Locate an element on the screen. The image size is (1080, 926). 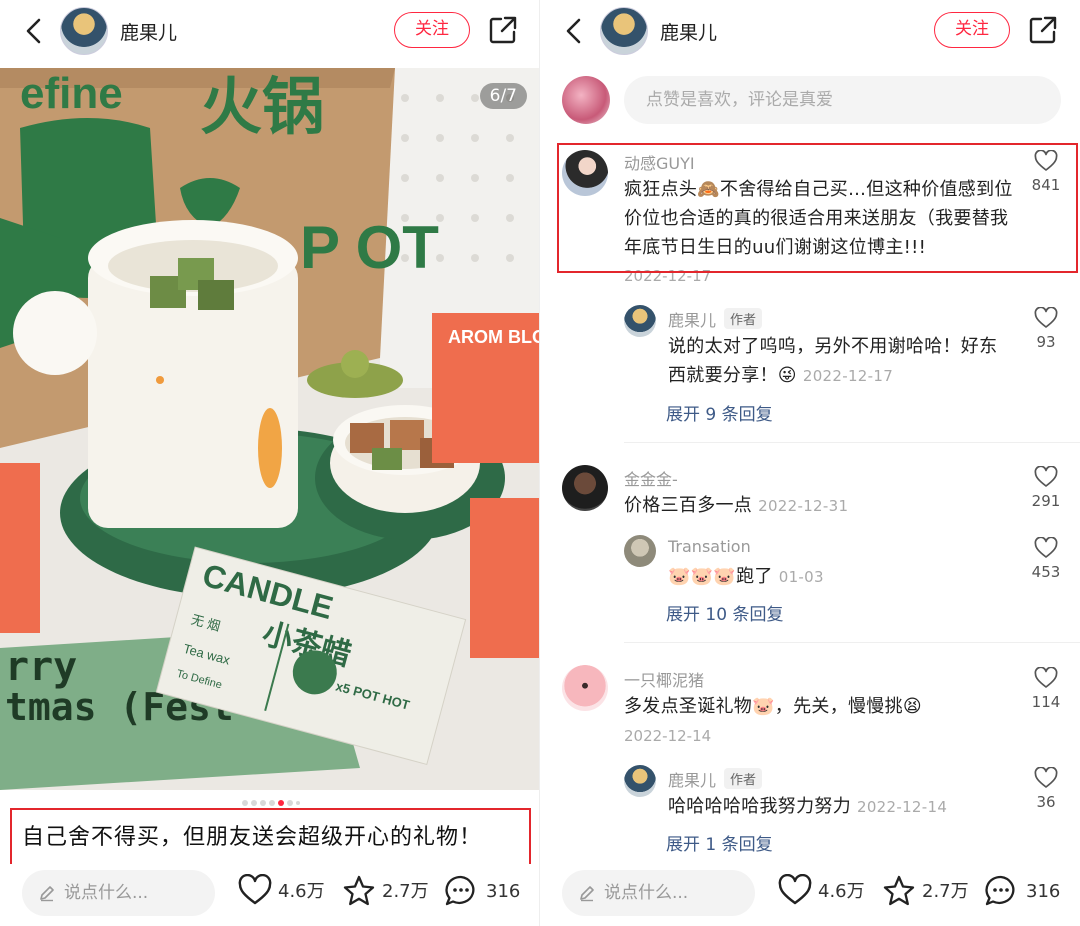
carousel-dots is located at coordinates (272, 804).